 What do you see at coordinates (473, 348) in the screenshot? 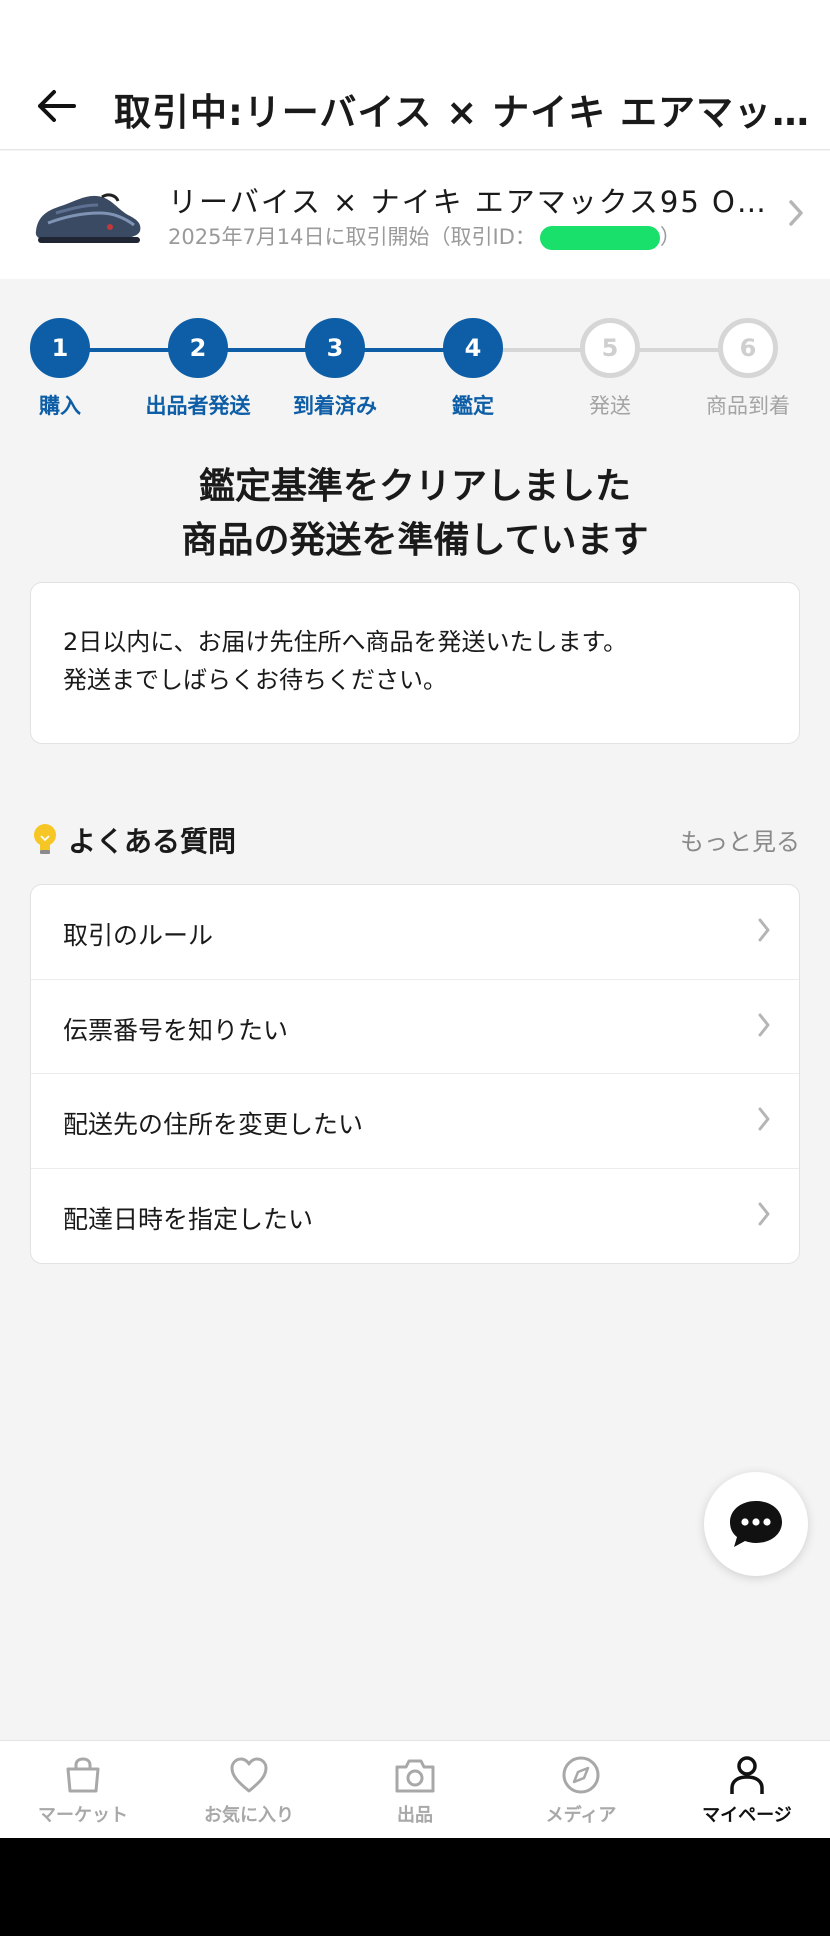
I see `step-circle: 4` at bounding box center [473, 348].